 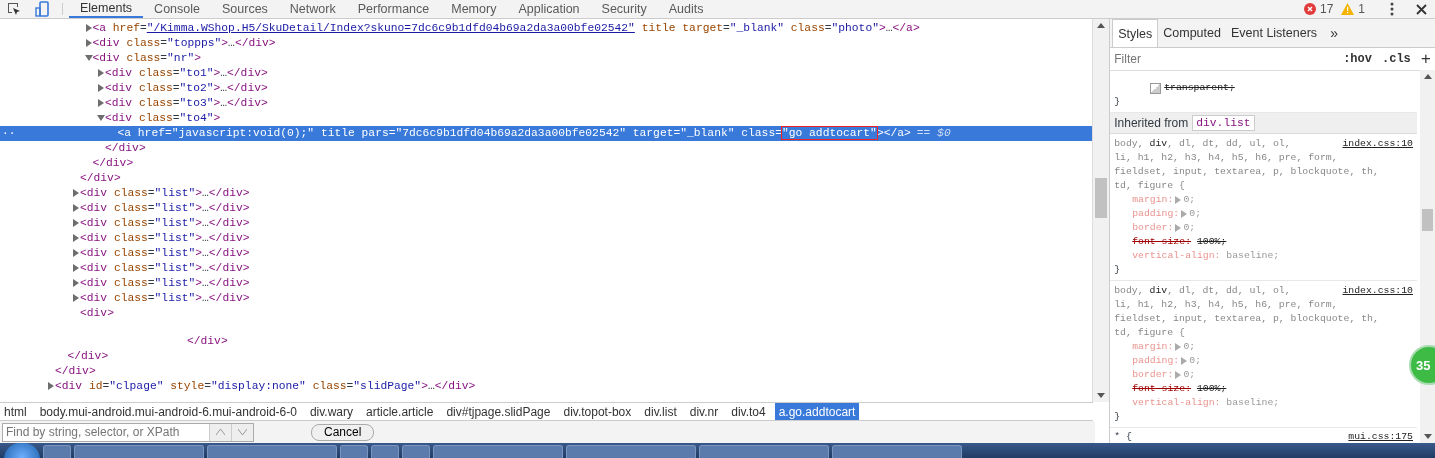 What do you see at coordinates (748, 411) in the screenshot?
I see `breadcrumb: div.to4` at bounding box center [748, 411].